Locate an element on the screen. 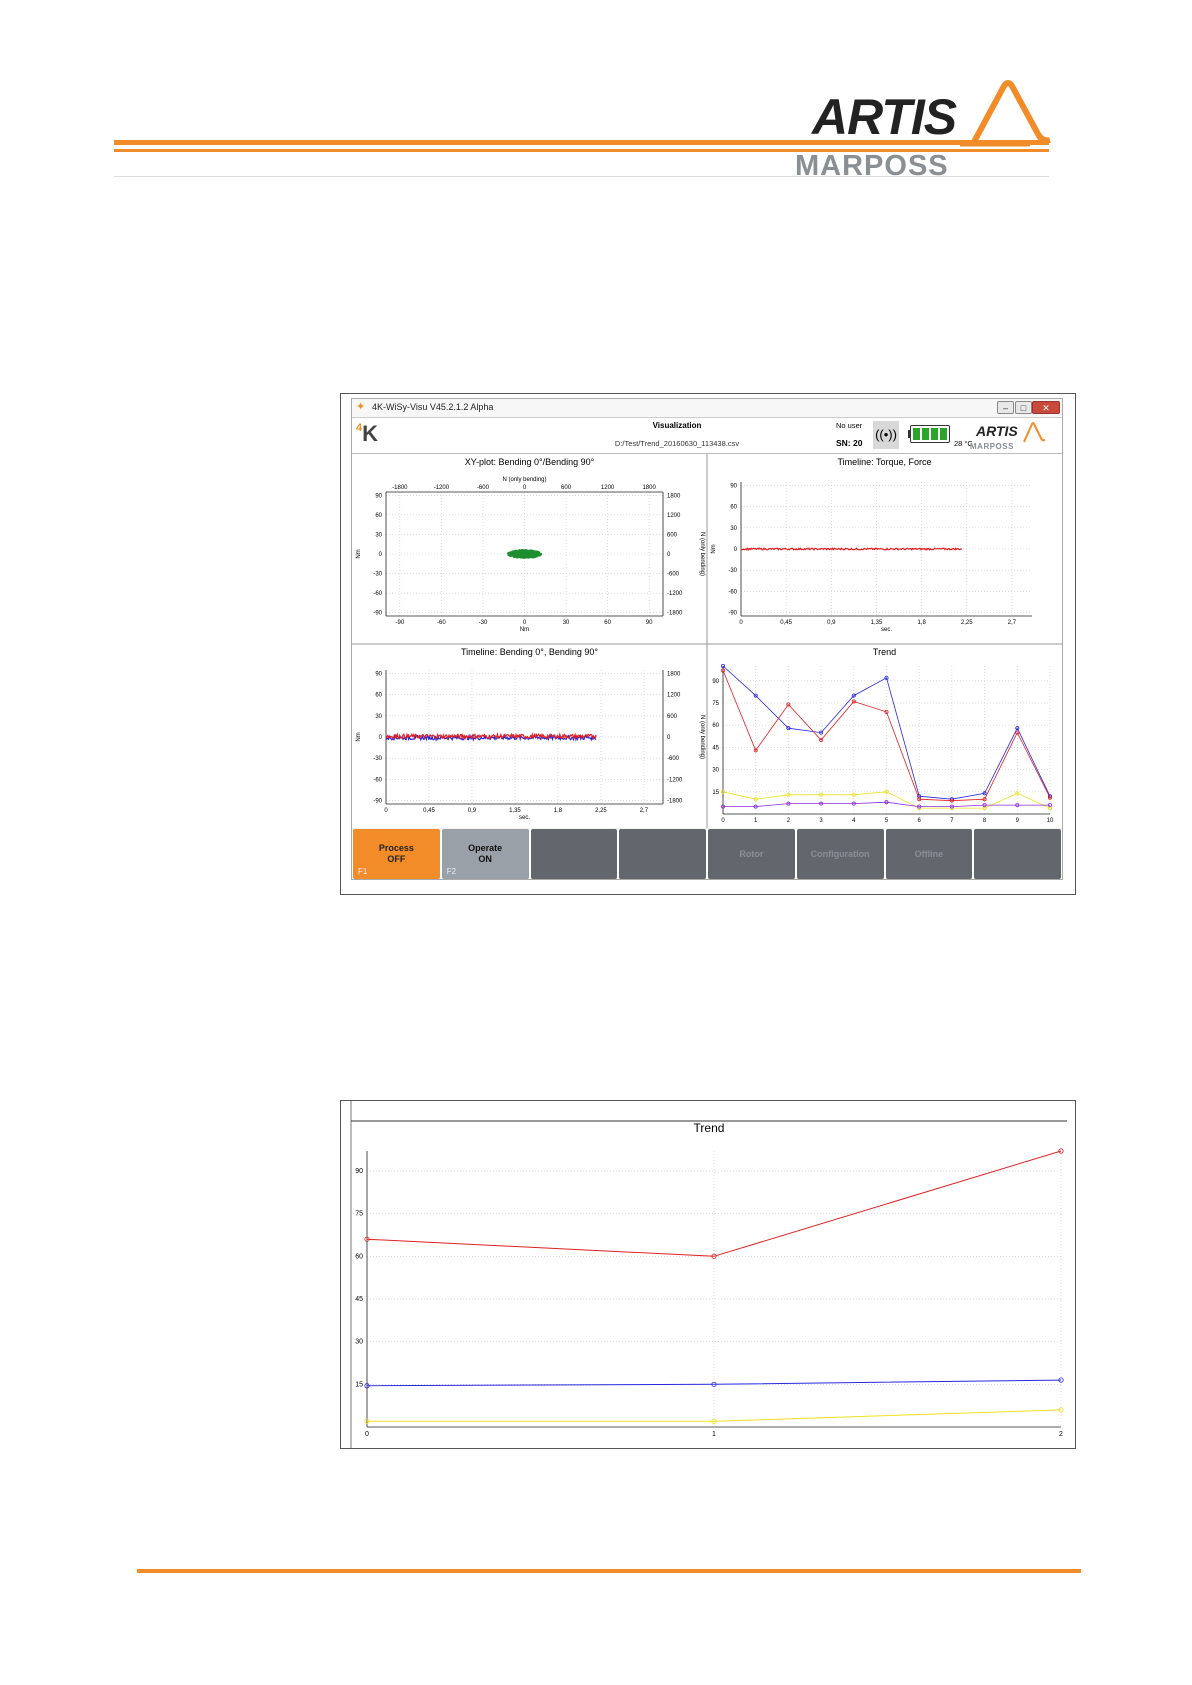  battery-icon is located at coordinates (930, 434).